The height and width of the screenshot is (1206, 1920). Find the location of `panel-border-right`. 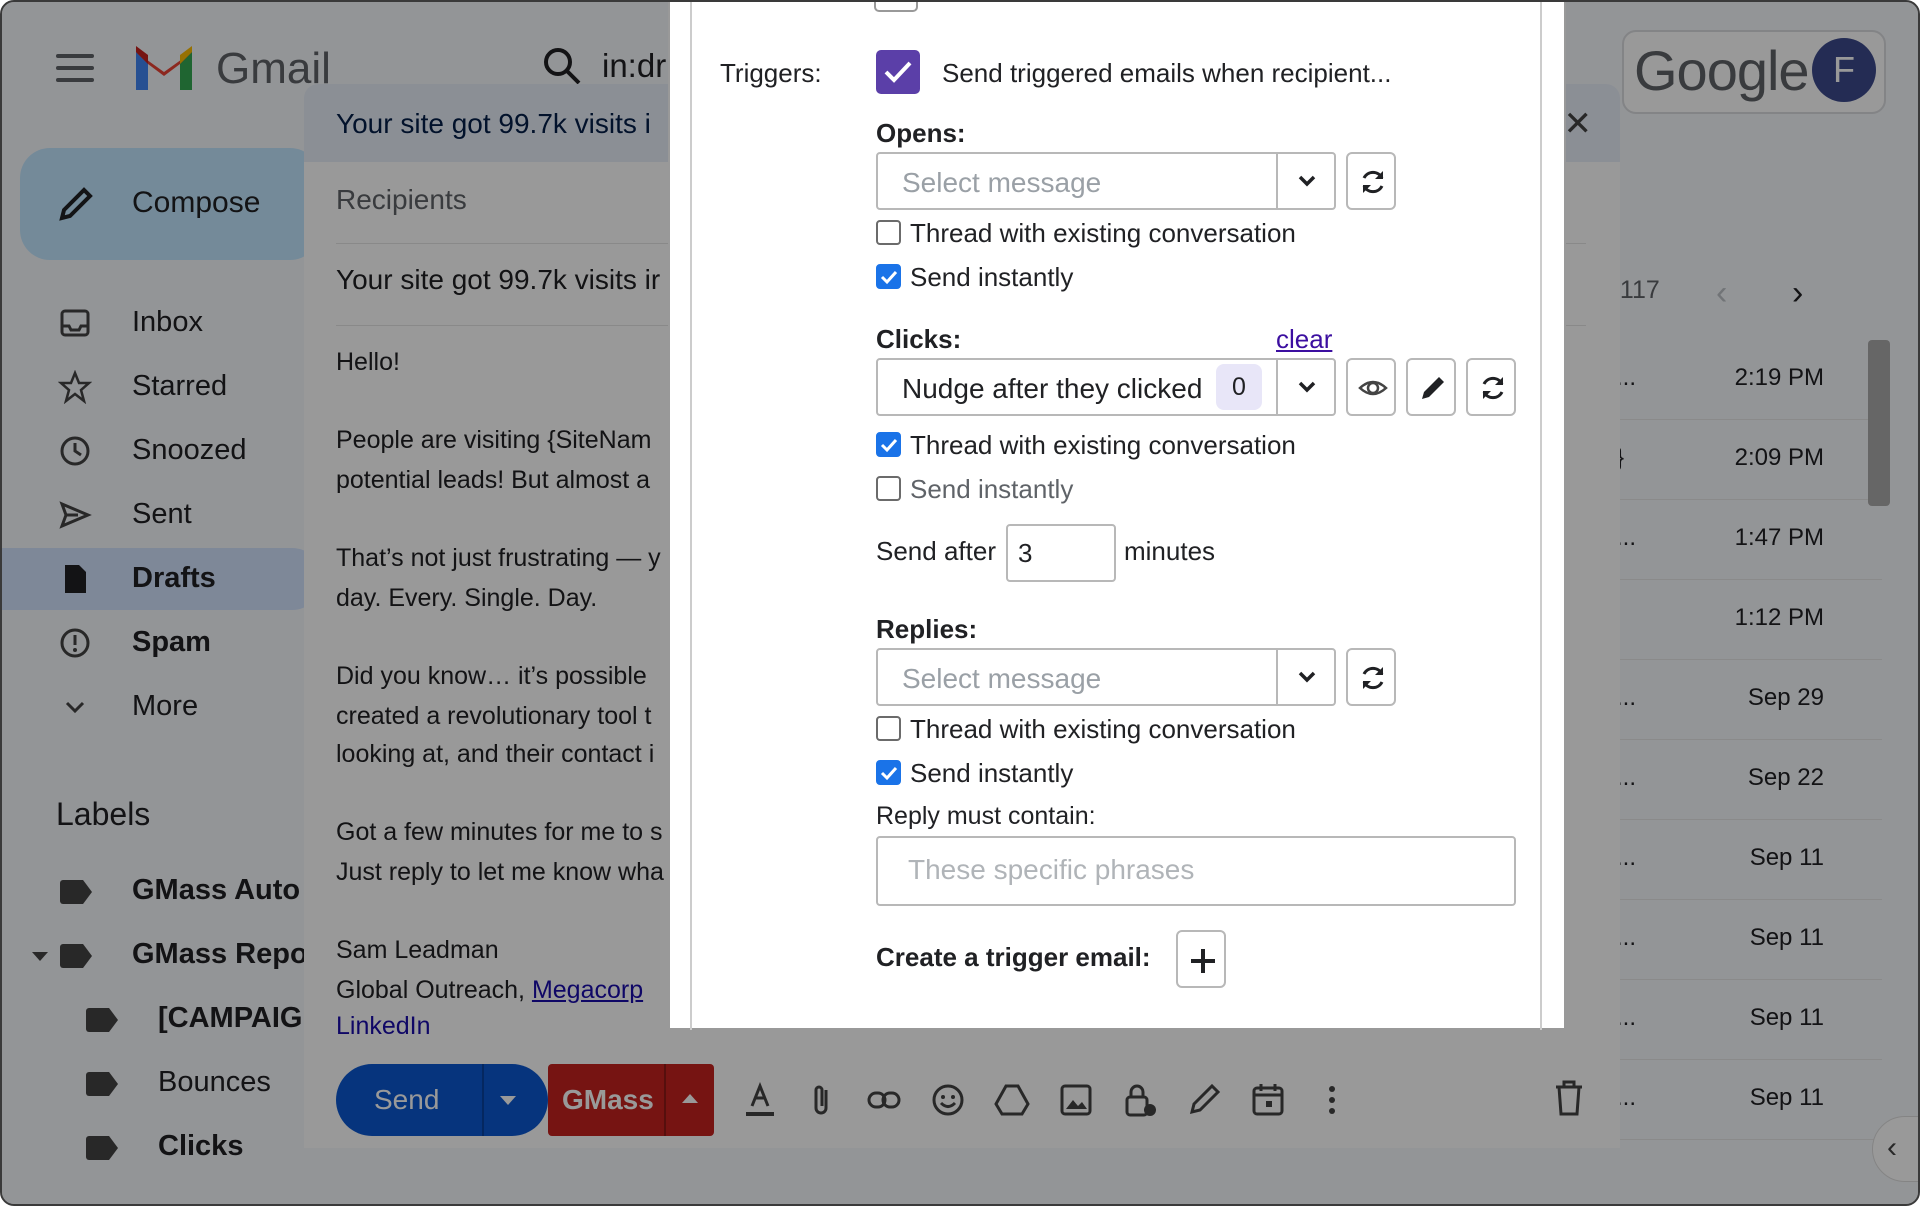

panel-border-right is located at coordinates (1541, 516).